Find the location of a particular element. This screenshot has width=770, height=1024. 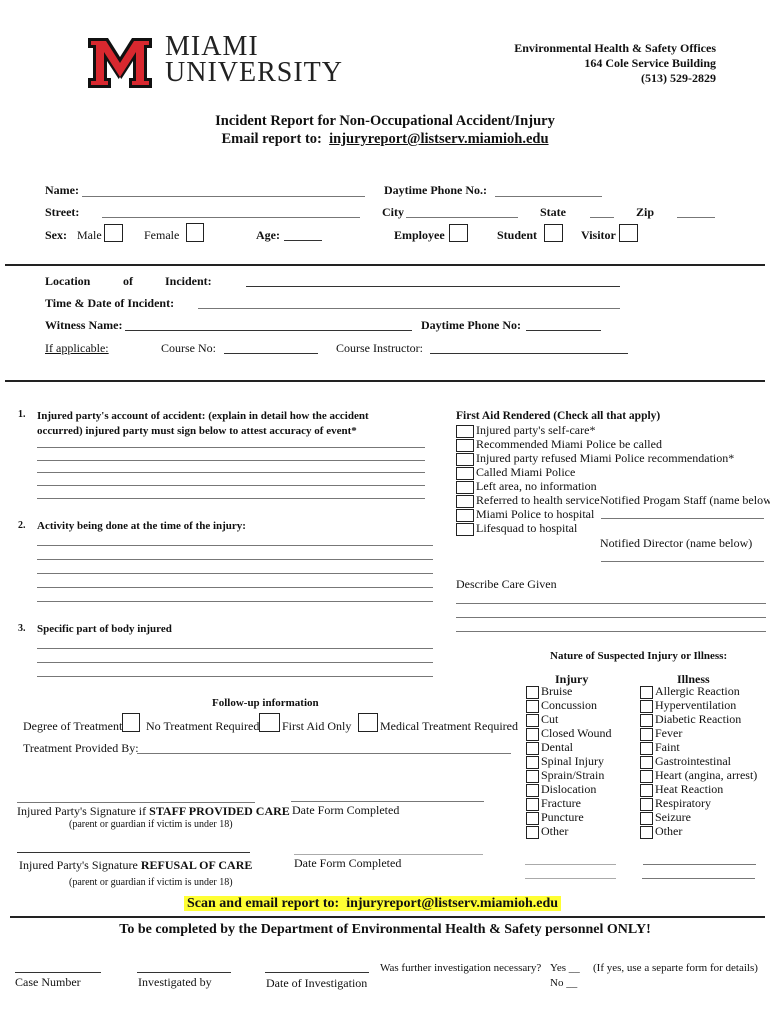

date-completed-label: Date Form Completed is located at coordinates (348, 863).